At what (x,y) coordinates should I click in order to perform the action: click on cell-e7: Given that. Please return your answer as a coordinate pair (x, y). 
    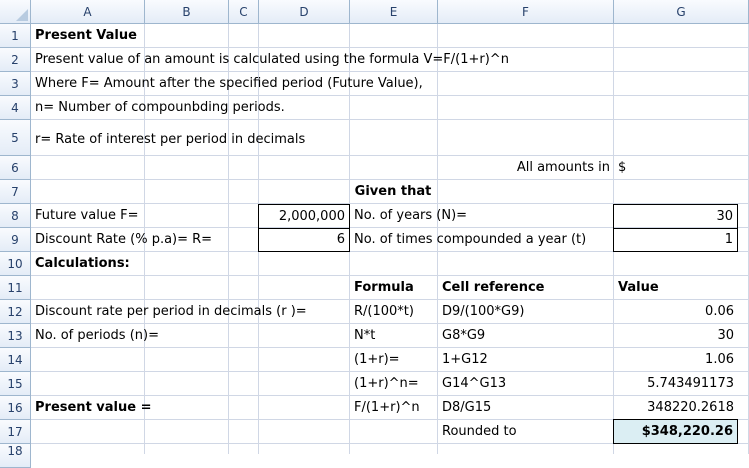
    Looking at the image, I should click on (393, 192).